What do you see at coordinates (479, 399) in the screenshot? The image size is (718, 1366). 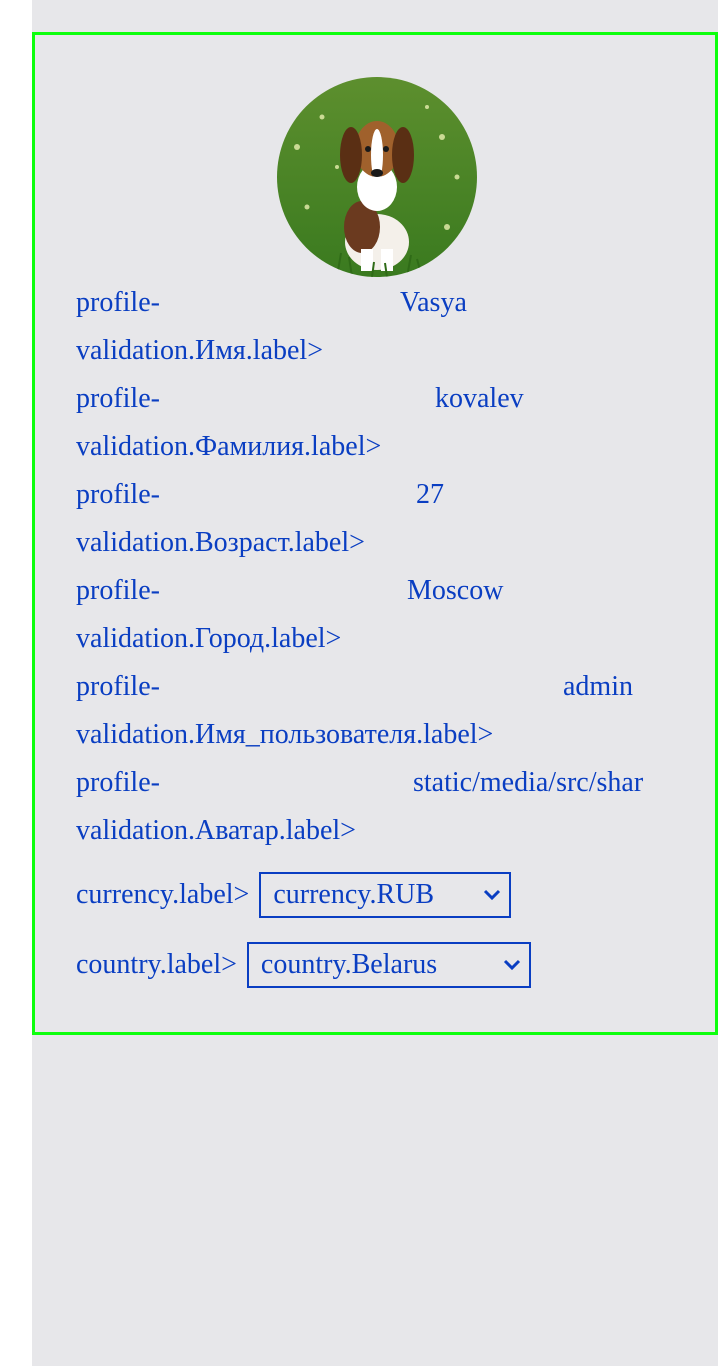 I see `last-name-value: kovalev` at bounding box center [479, 399].